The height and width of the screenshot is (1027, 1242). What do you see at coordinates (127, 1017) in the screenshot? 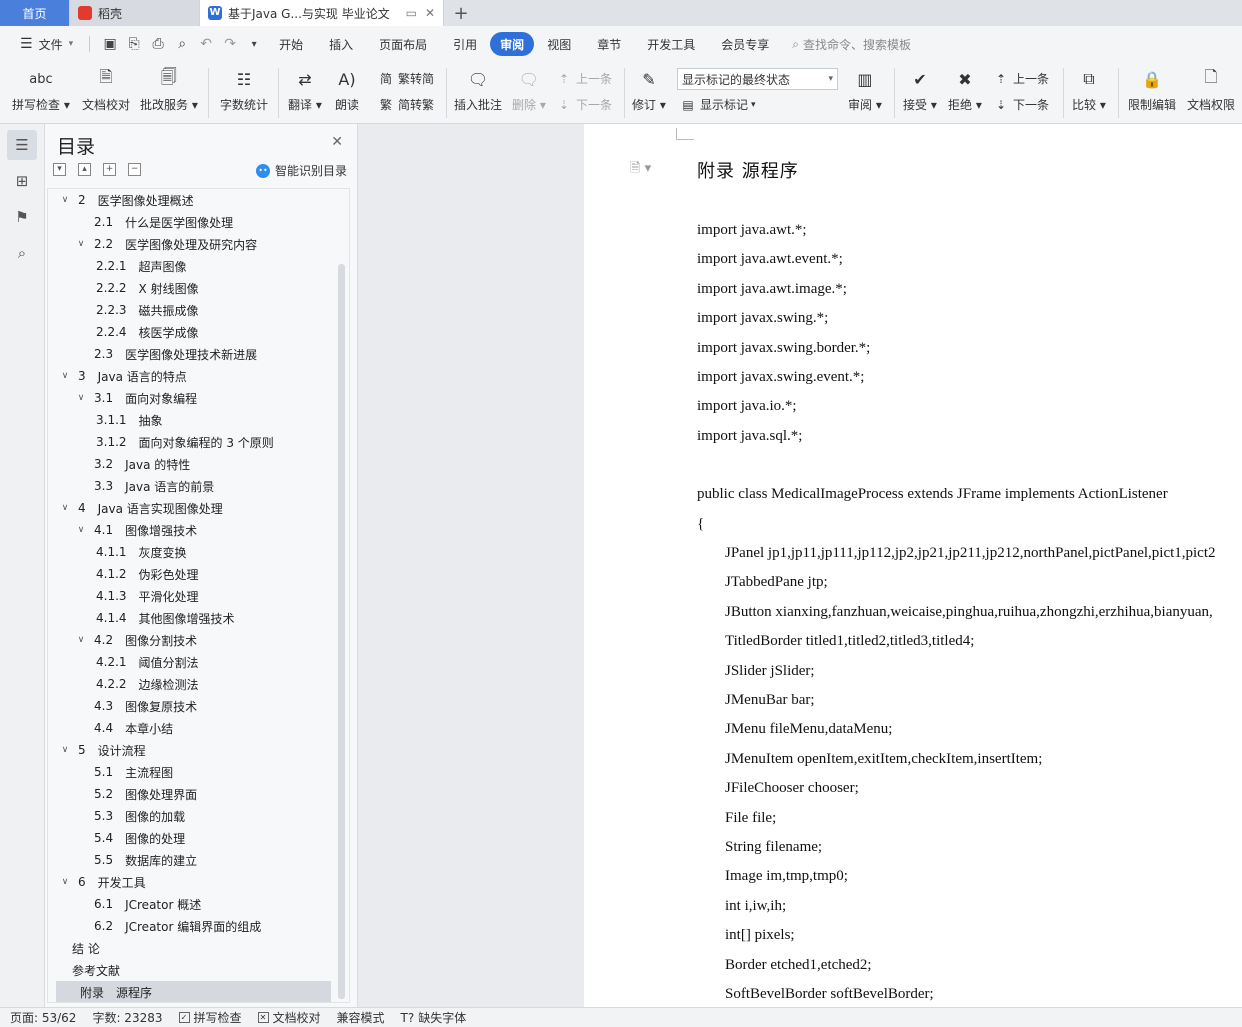
I see `word-count-indicator: 字数: 23283` at bounding box center [127, 1017].